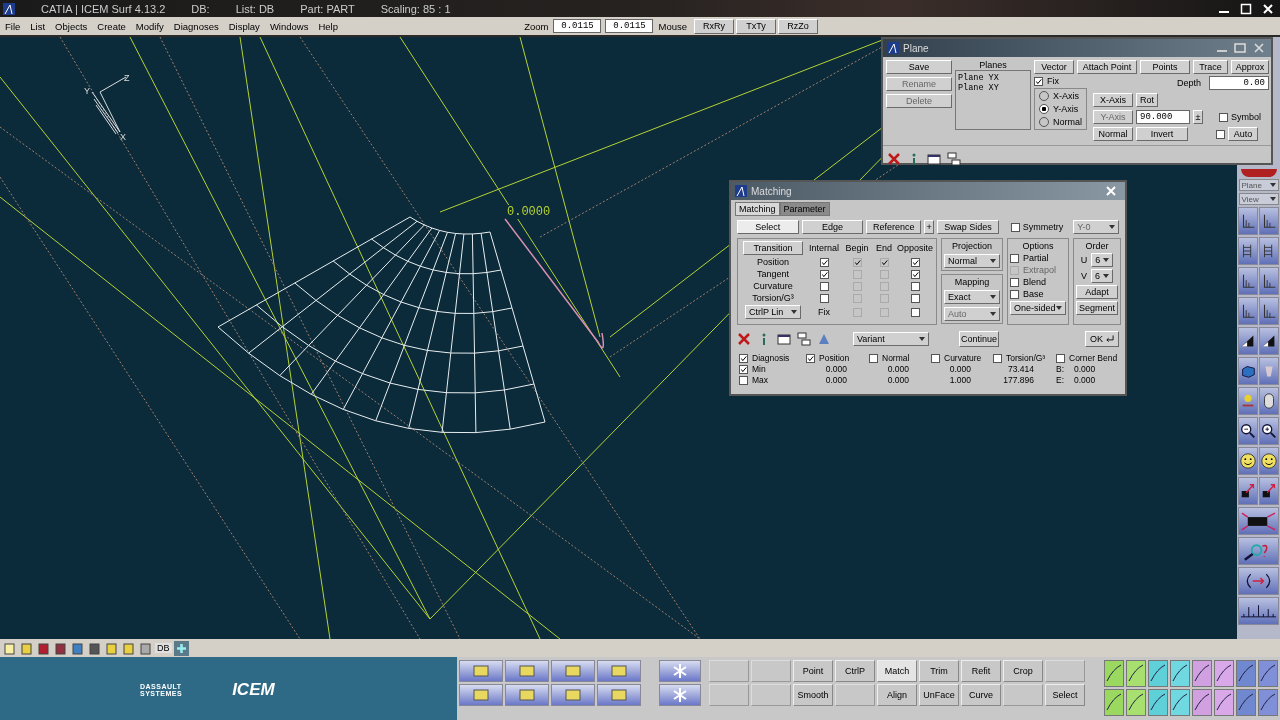 The width and height of the screenshot is (1280, 720). I want to click on dialog-button: Points, so click(1165, 67).